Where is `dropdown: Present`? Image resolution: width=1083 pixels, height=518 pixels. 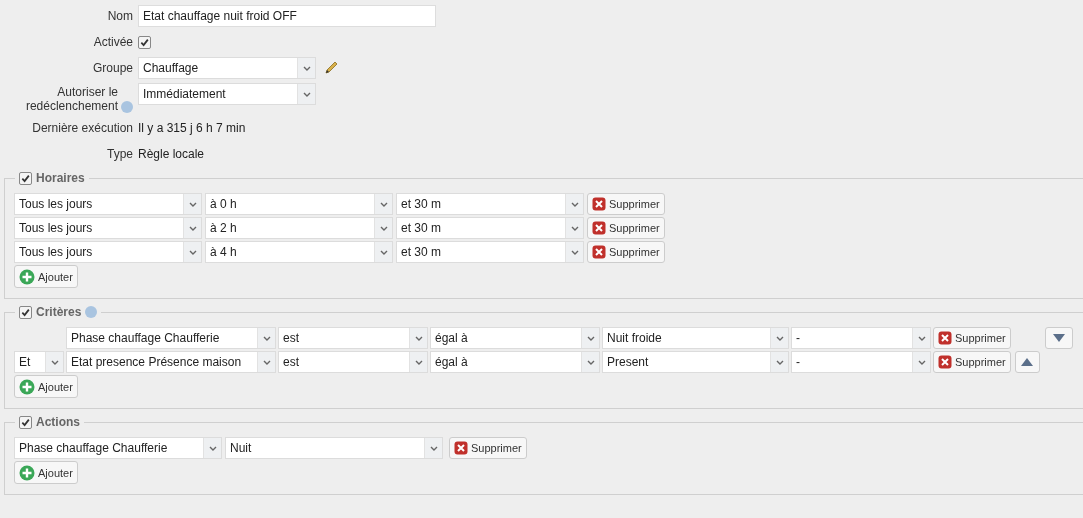
dropdown: Present is located at coordinates (695, 362).